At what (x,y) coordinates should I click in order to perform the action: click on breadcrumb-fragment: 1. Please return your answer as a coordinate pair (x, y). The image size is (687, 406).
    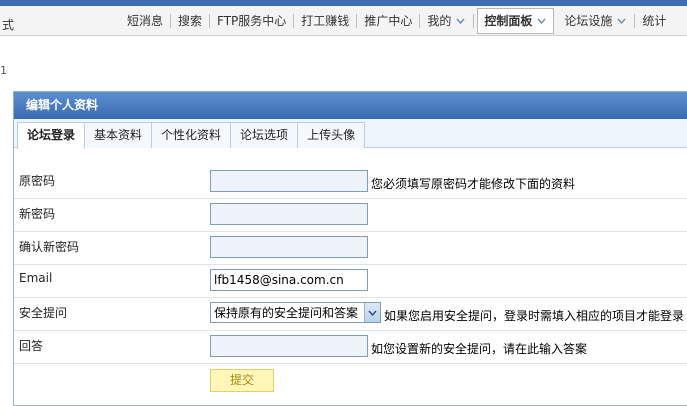
    Looking at the image, I should click on (3, 70).